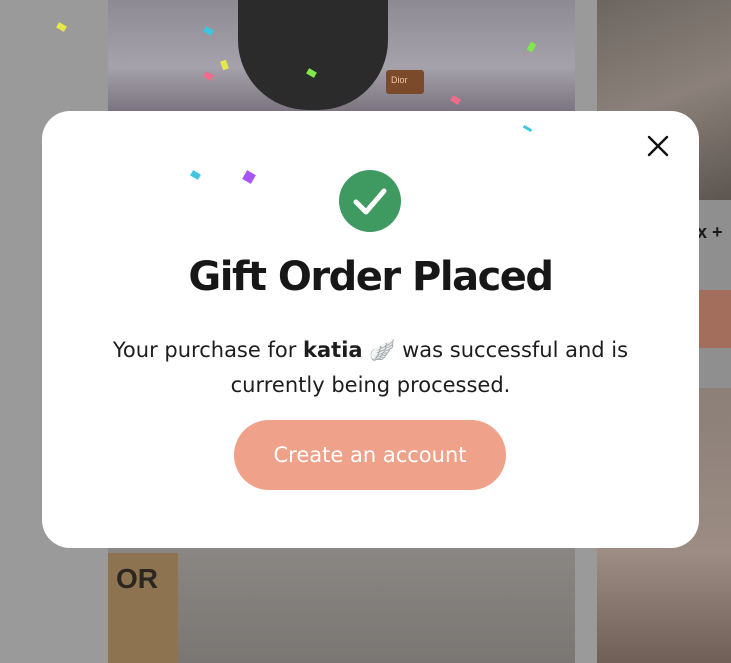  What do you see at coordinates (710, 232) in the screenshot?
I see `partial-button-label: x +` at bounding box center [710, 232].